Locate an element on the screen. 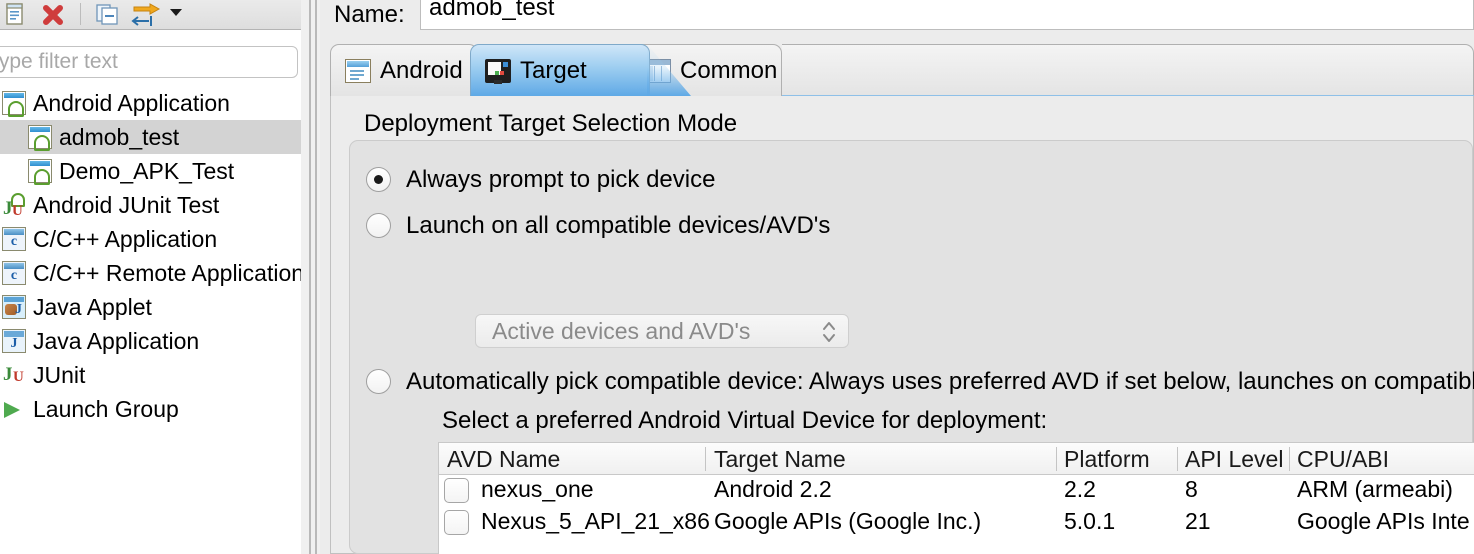 Image resolution: width=1474 pixels, height=554 pixels. java-application-icon is located at coordinates (14, 341).